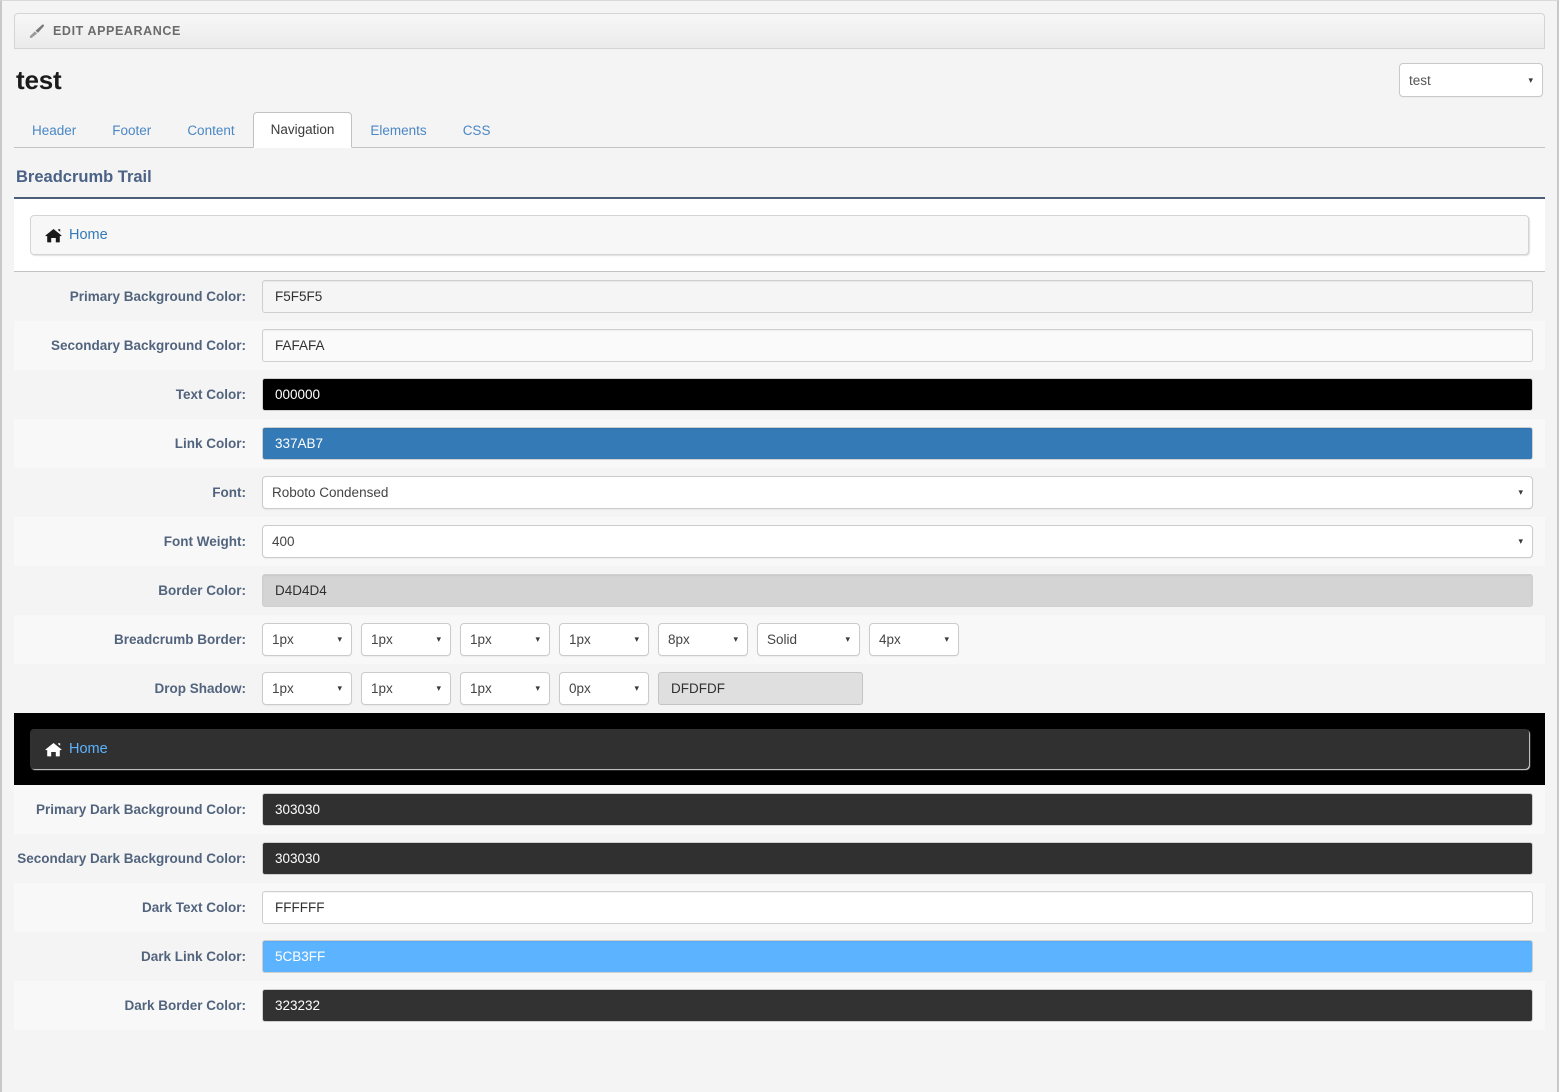  What do you see at coordinates (580, 688) in the screenshot?
I see `select-value: 0px` at bounding box center [580, 688].